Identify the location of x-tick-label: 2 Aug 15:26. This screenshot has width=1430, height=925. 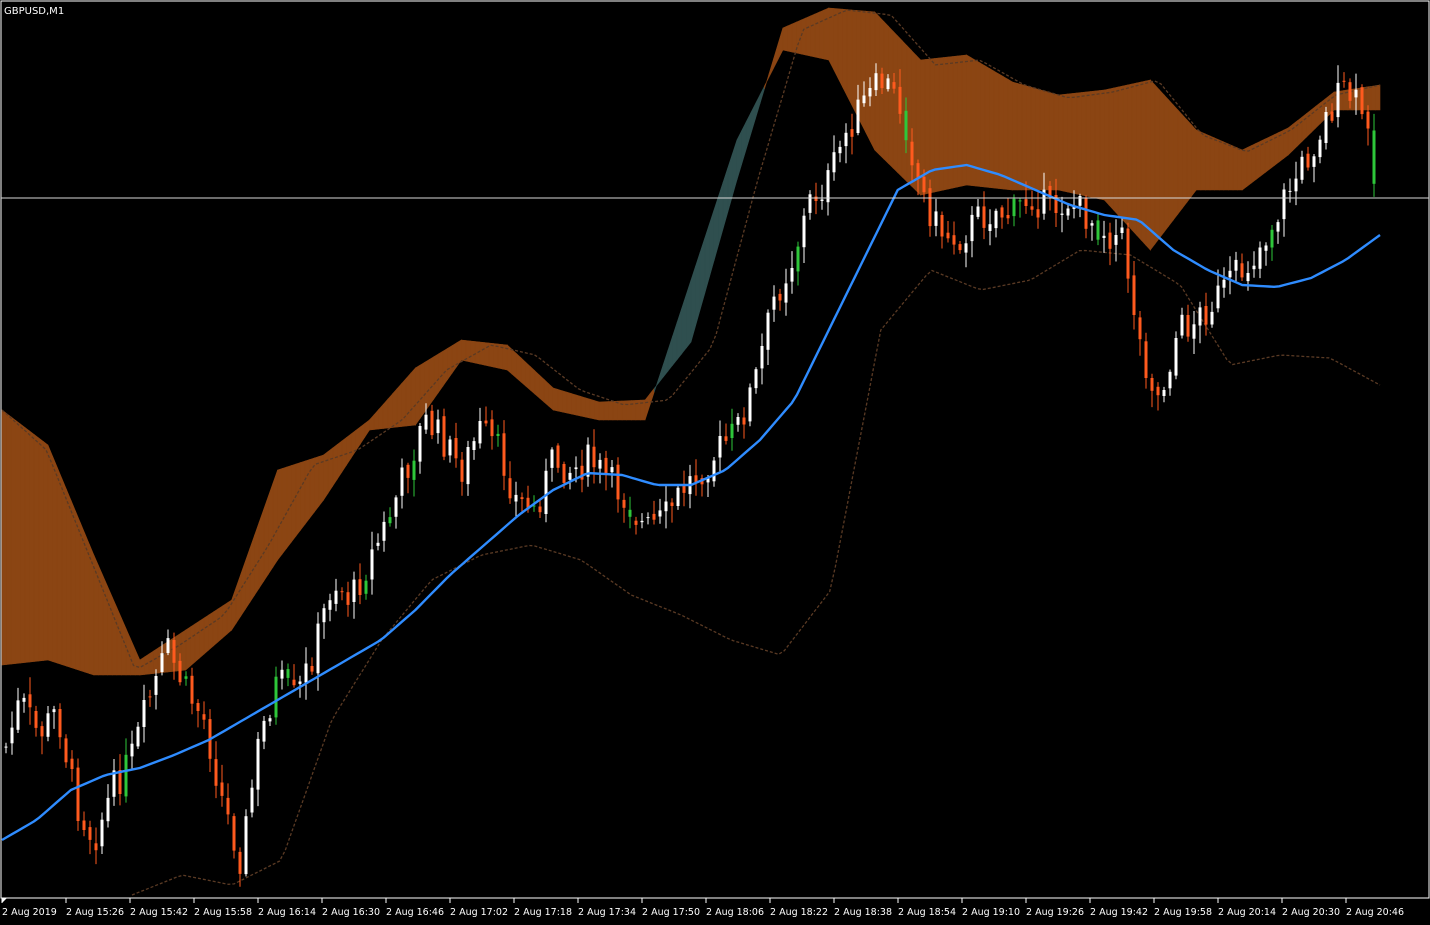
(95, 912).